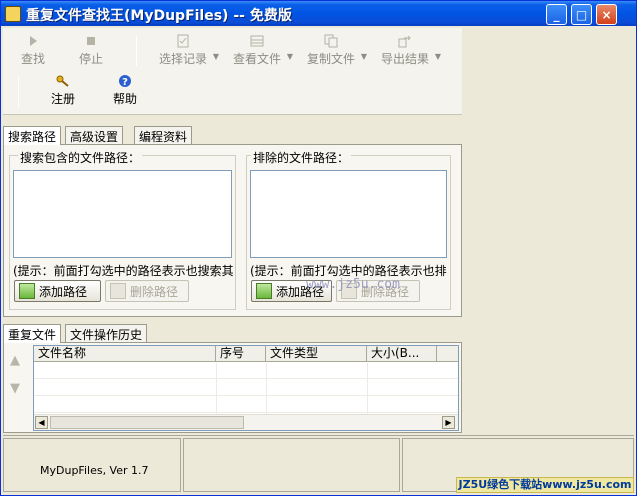 The width and height of the screenshot is (637, 496). I want to click on register-label: 注册, so click(62, 99).